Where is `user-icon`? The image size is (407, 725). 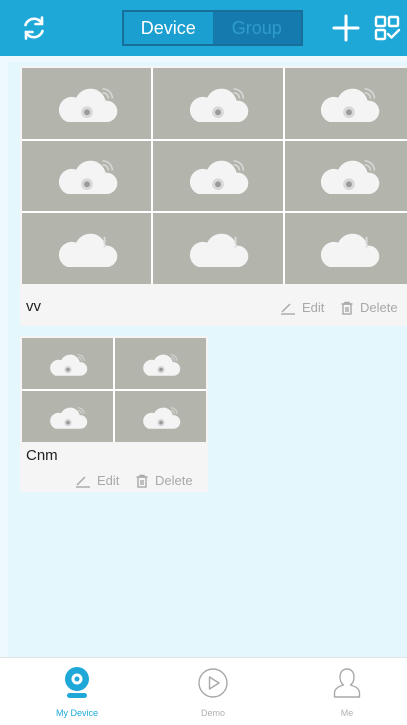 user-icon is located at coordinates (347, 683).